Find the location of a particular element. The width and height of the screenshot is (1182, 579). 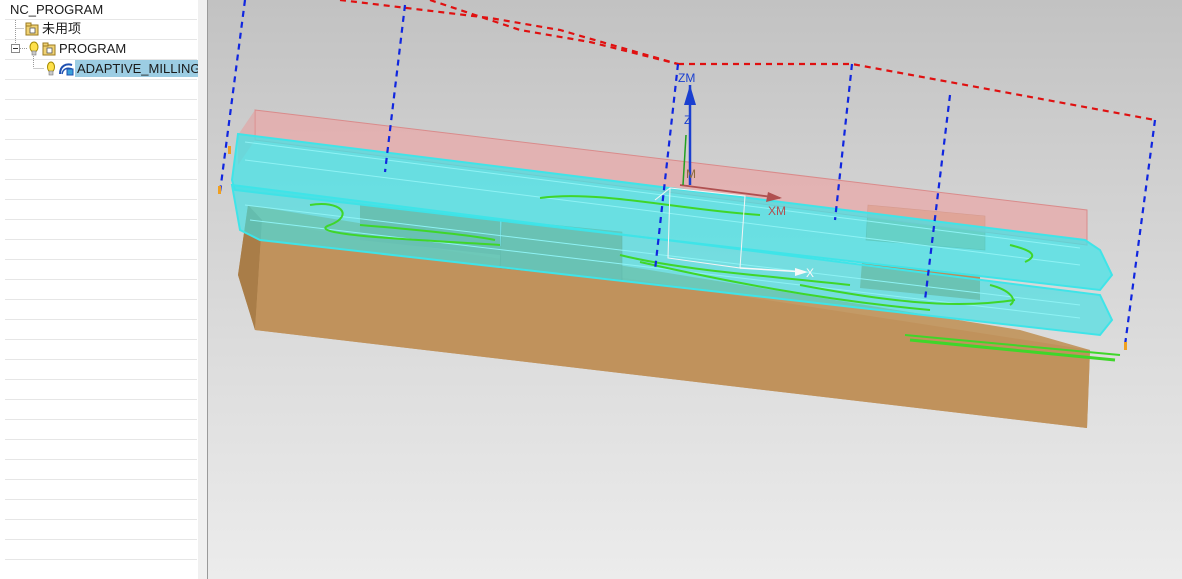

zm-arrow is located at coordinates (690, 95).